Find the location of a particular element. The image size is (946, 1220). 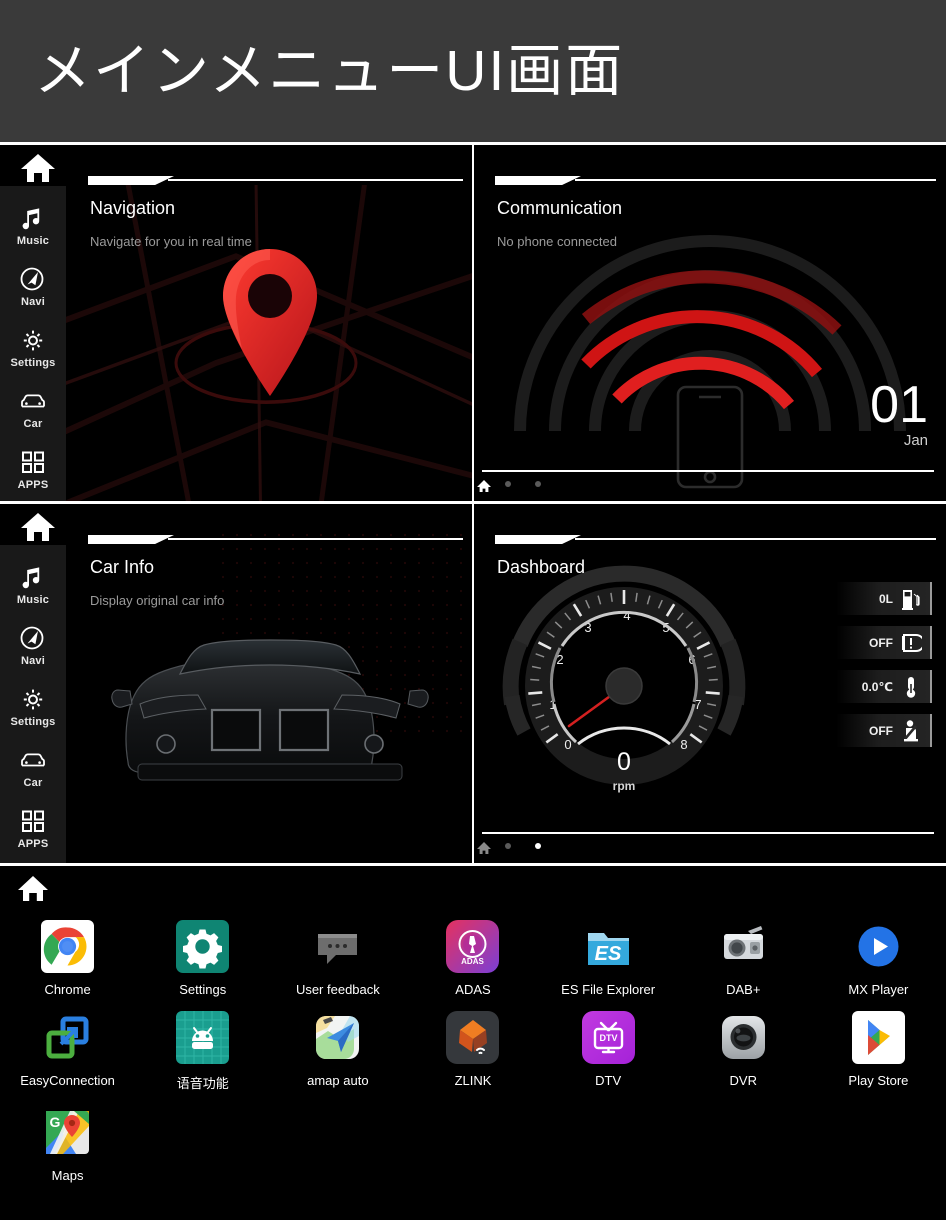

gear-icon is located at coordinates (33, 340).